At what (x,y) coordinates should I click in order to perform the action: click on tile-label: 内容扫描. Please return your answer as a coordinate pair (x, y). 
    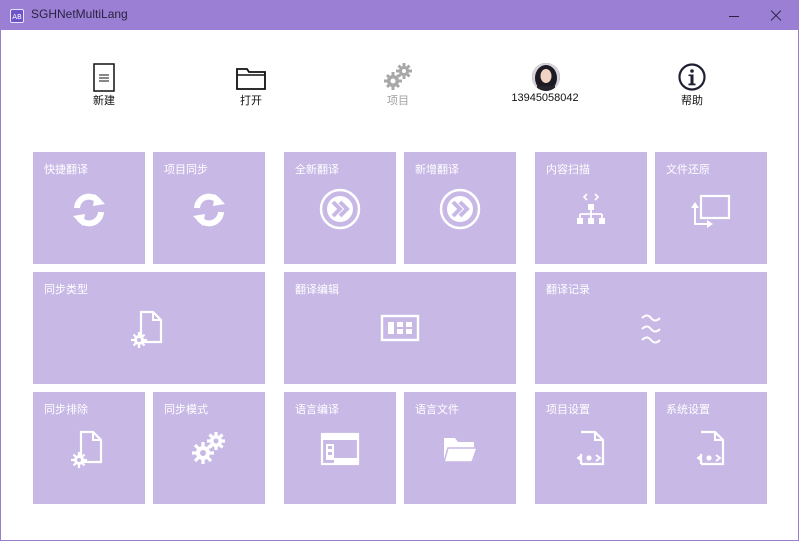
    Looking at the image, I should click on (568, 170).